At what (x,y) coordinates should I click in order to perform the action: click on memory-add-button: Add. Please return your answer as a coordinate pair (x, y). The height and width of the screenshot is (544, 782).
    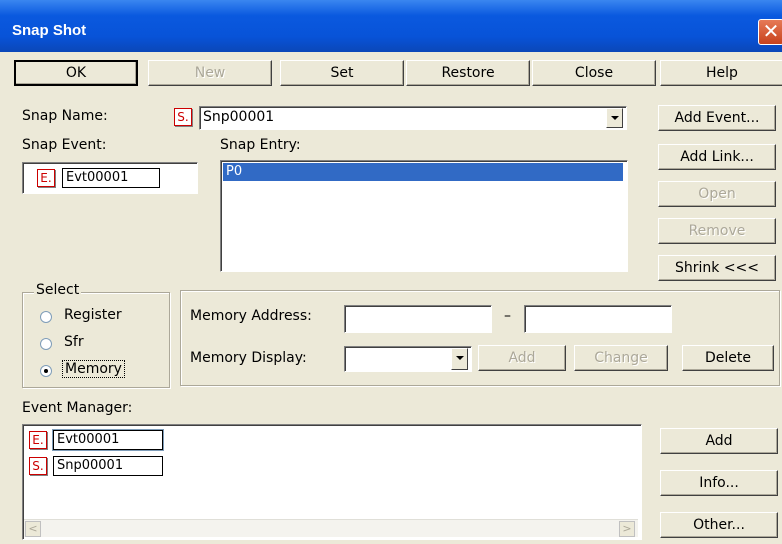
    Looking at the image, I should click on (522, 358).